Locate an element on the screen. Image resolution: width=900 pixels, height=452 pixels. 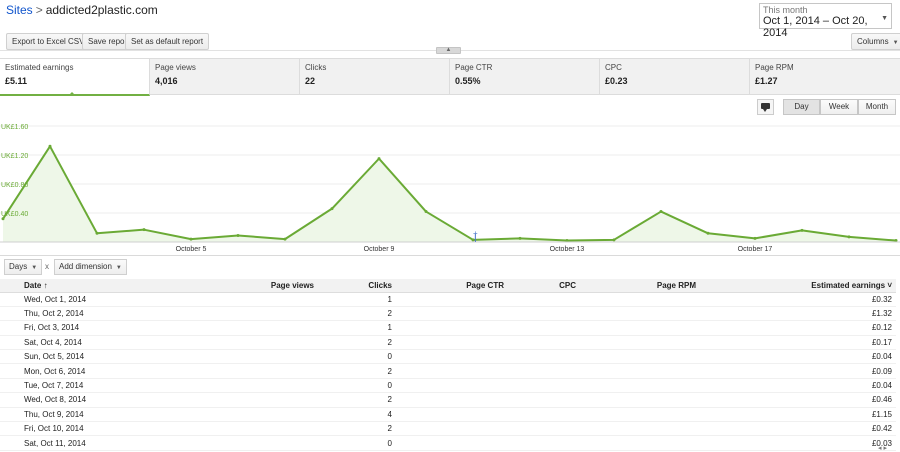
cell-estimated-earnings: £0.03 is located at coordinates (798, 443).